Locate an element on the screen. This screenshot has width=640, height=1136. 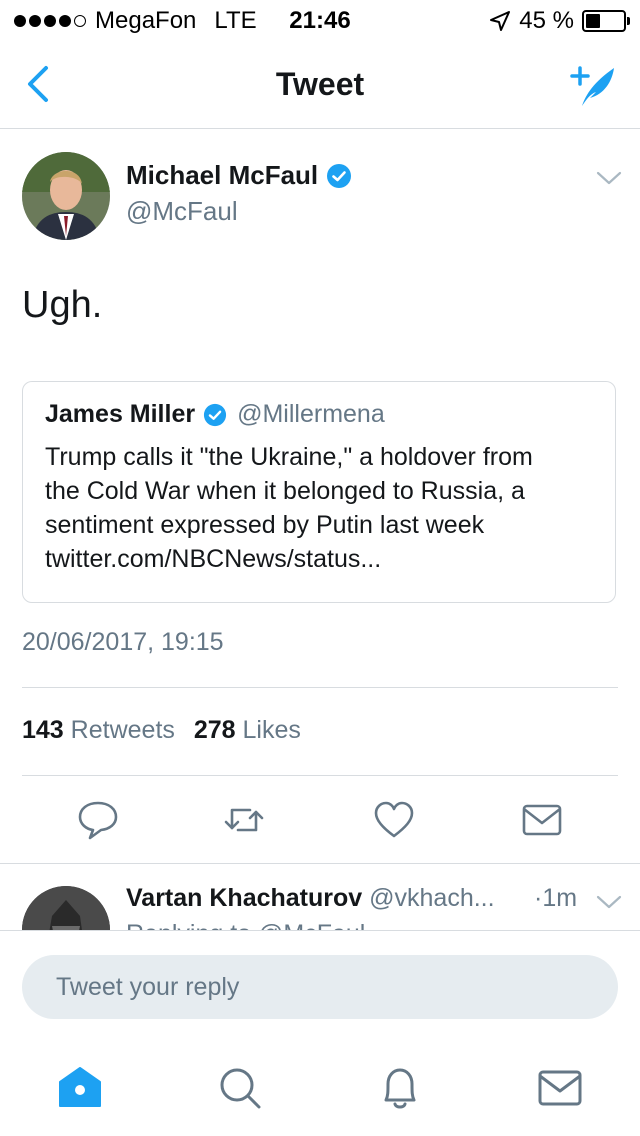
retweet-icon is located at coordinates (244, 820).